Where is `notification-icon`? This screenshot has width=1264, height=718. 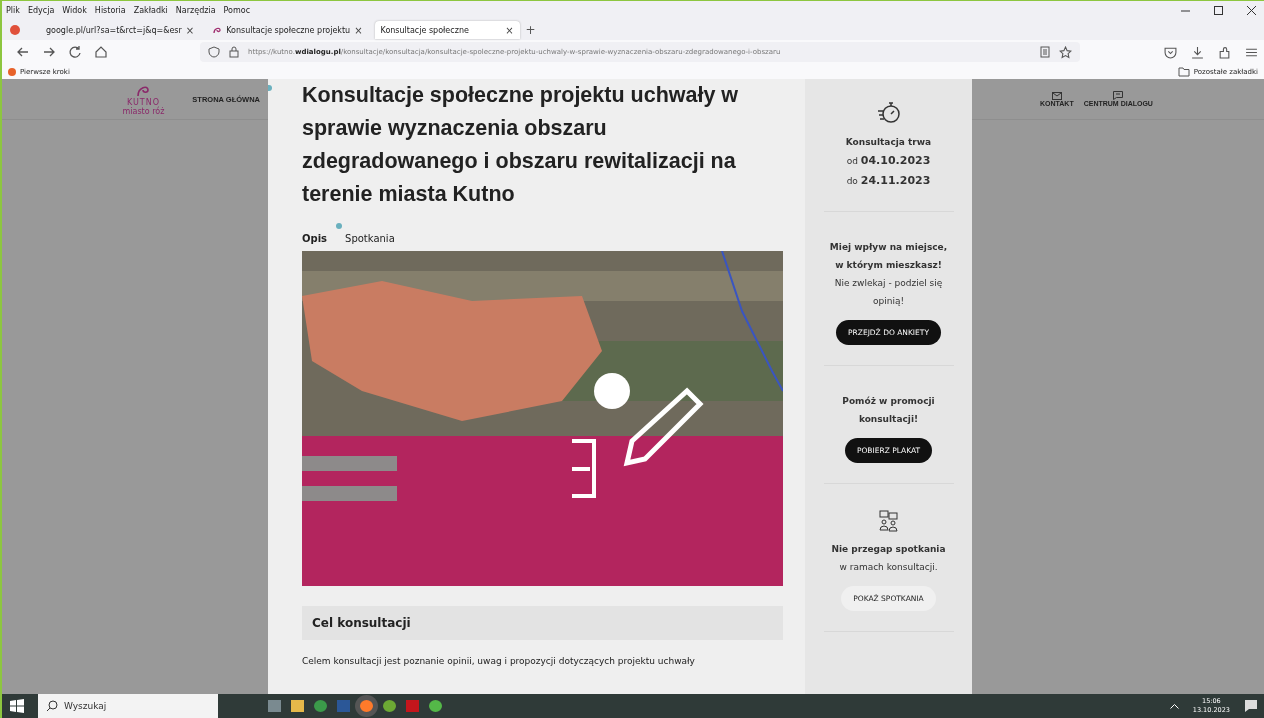 notification-icon is located at coordinates (1251, 706).